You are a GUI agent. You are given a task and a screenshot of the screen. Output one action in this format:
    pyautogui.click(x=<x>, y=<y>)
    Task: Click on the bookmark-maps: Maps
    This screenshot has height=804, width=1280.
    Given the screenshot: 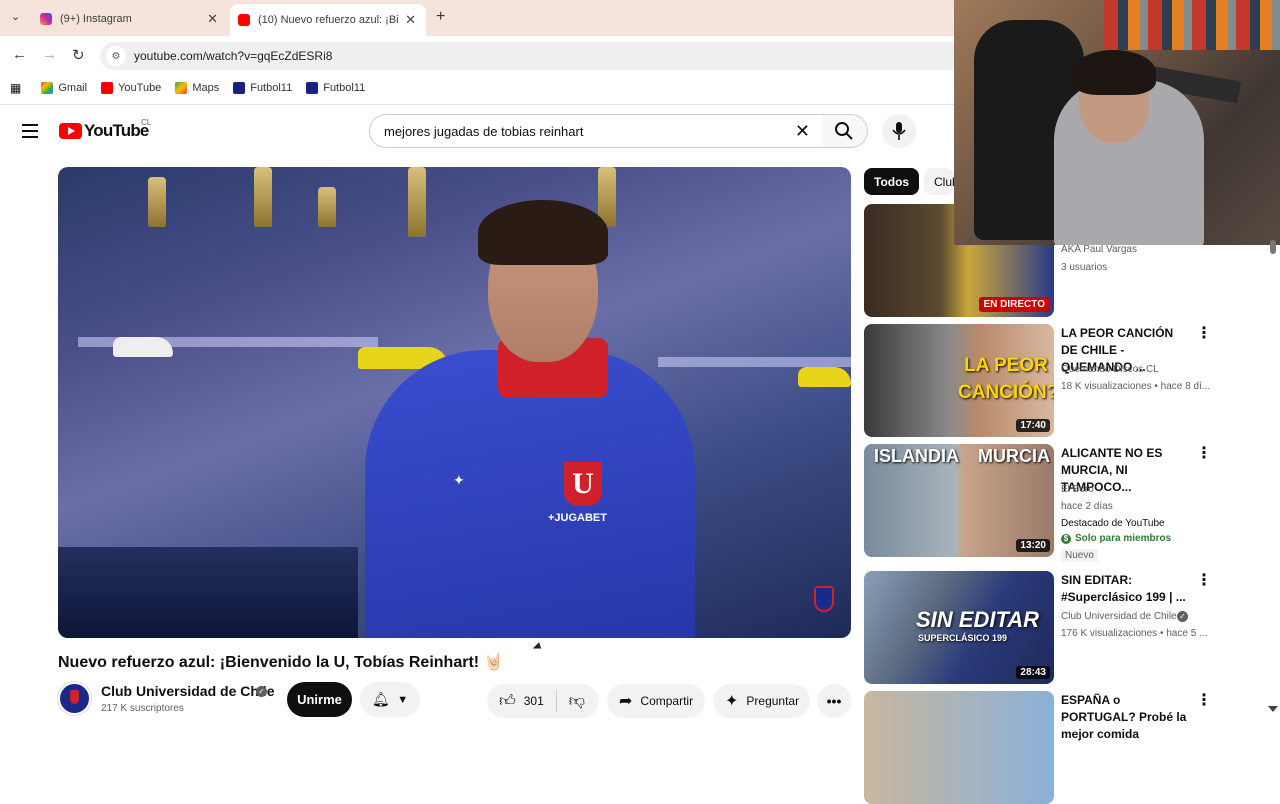 What is the action you would take?
    pyautogui.click(x=197, y=88)
    